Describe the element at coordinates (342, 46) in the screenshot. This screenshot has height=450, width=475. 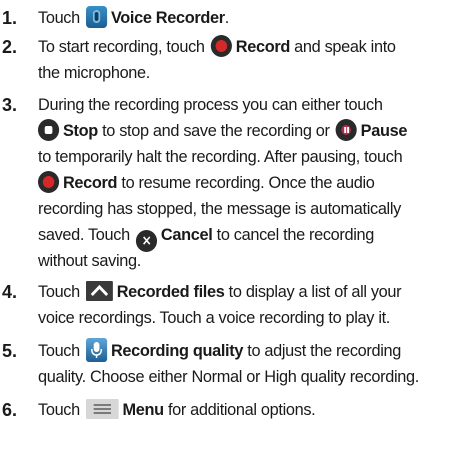
I see `text: and speak into` at that location.